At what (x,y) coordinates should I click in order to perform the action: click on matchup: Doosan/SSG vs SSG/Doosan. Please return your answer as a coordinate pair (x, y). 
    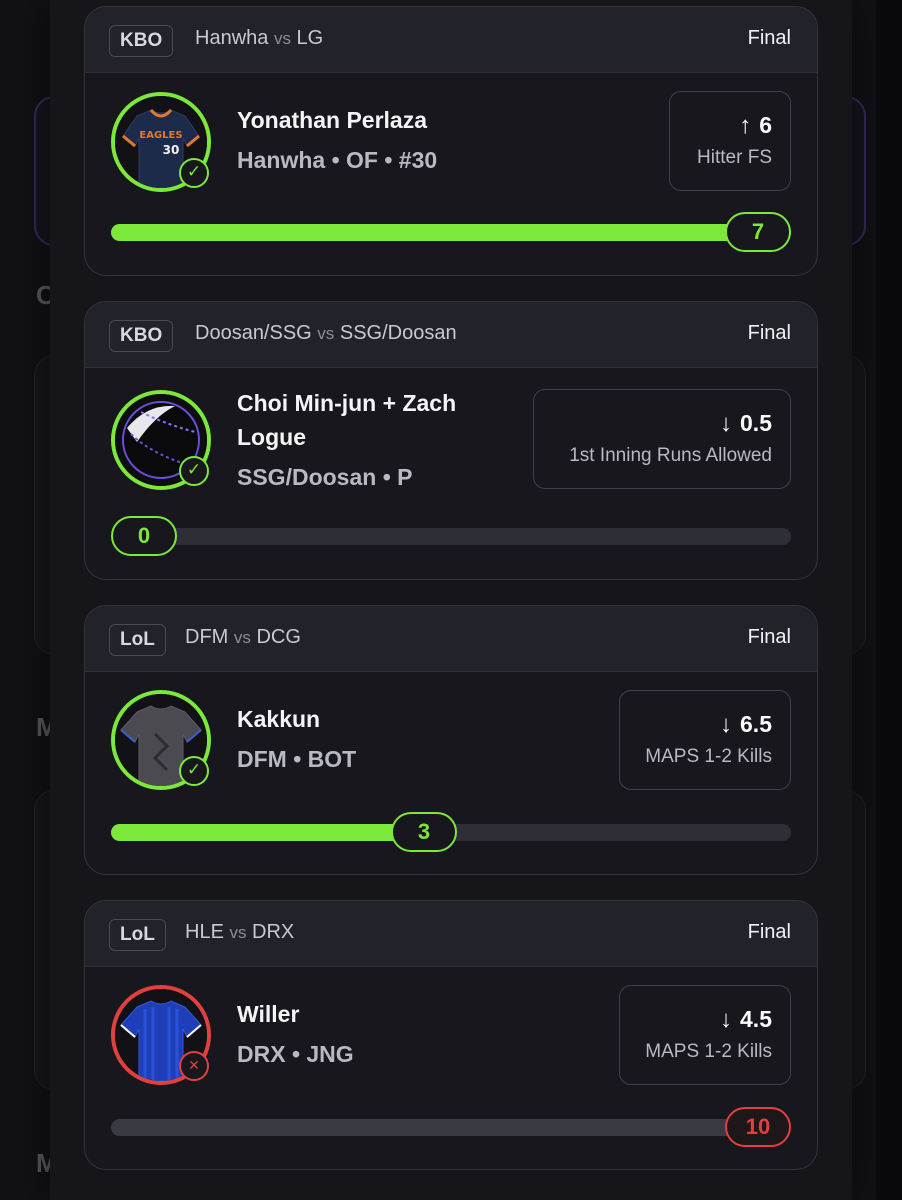
    Looking at the image, I should click on (326, 333).